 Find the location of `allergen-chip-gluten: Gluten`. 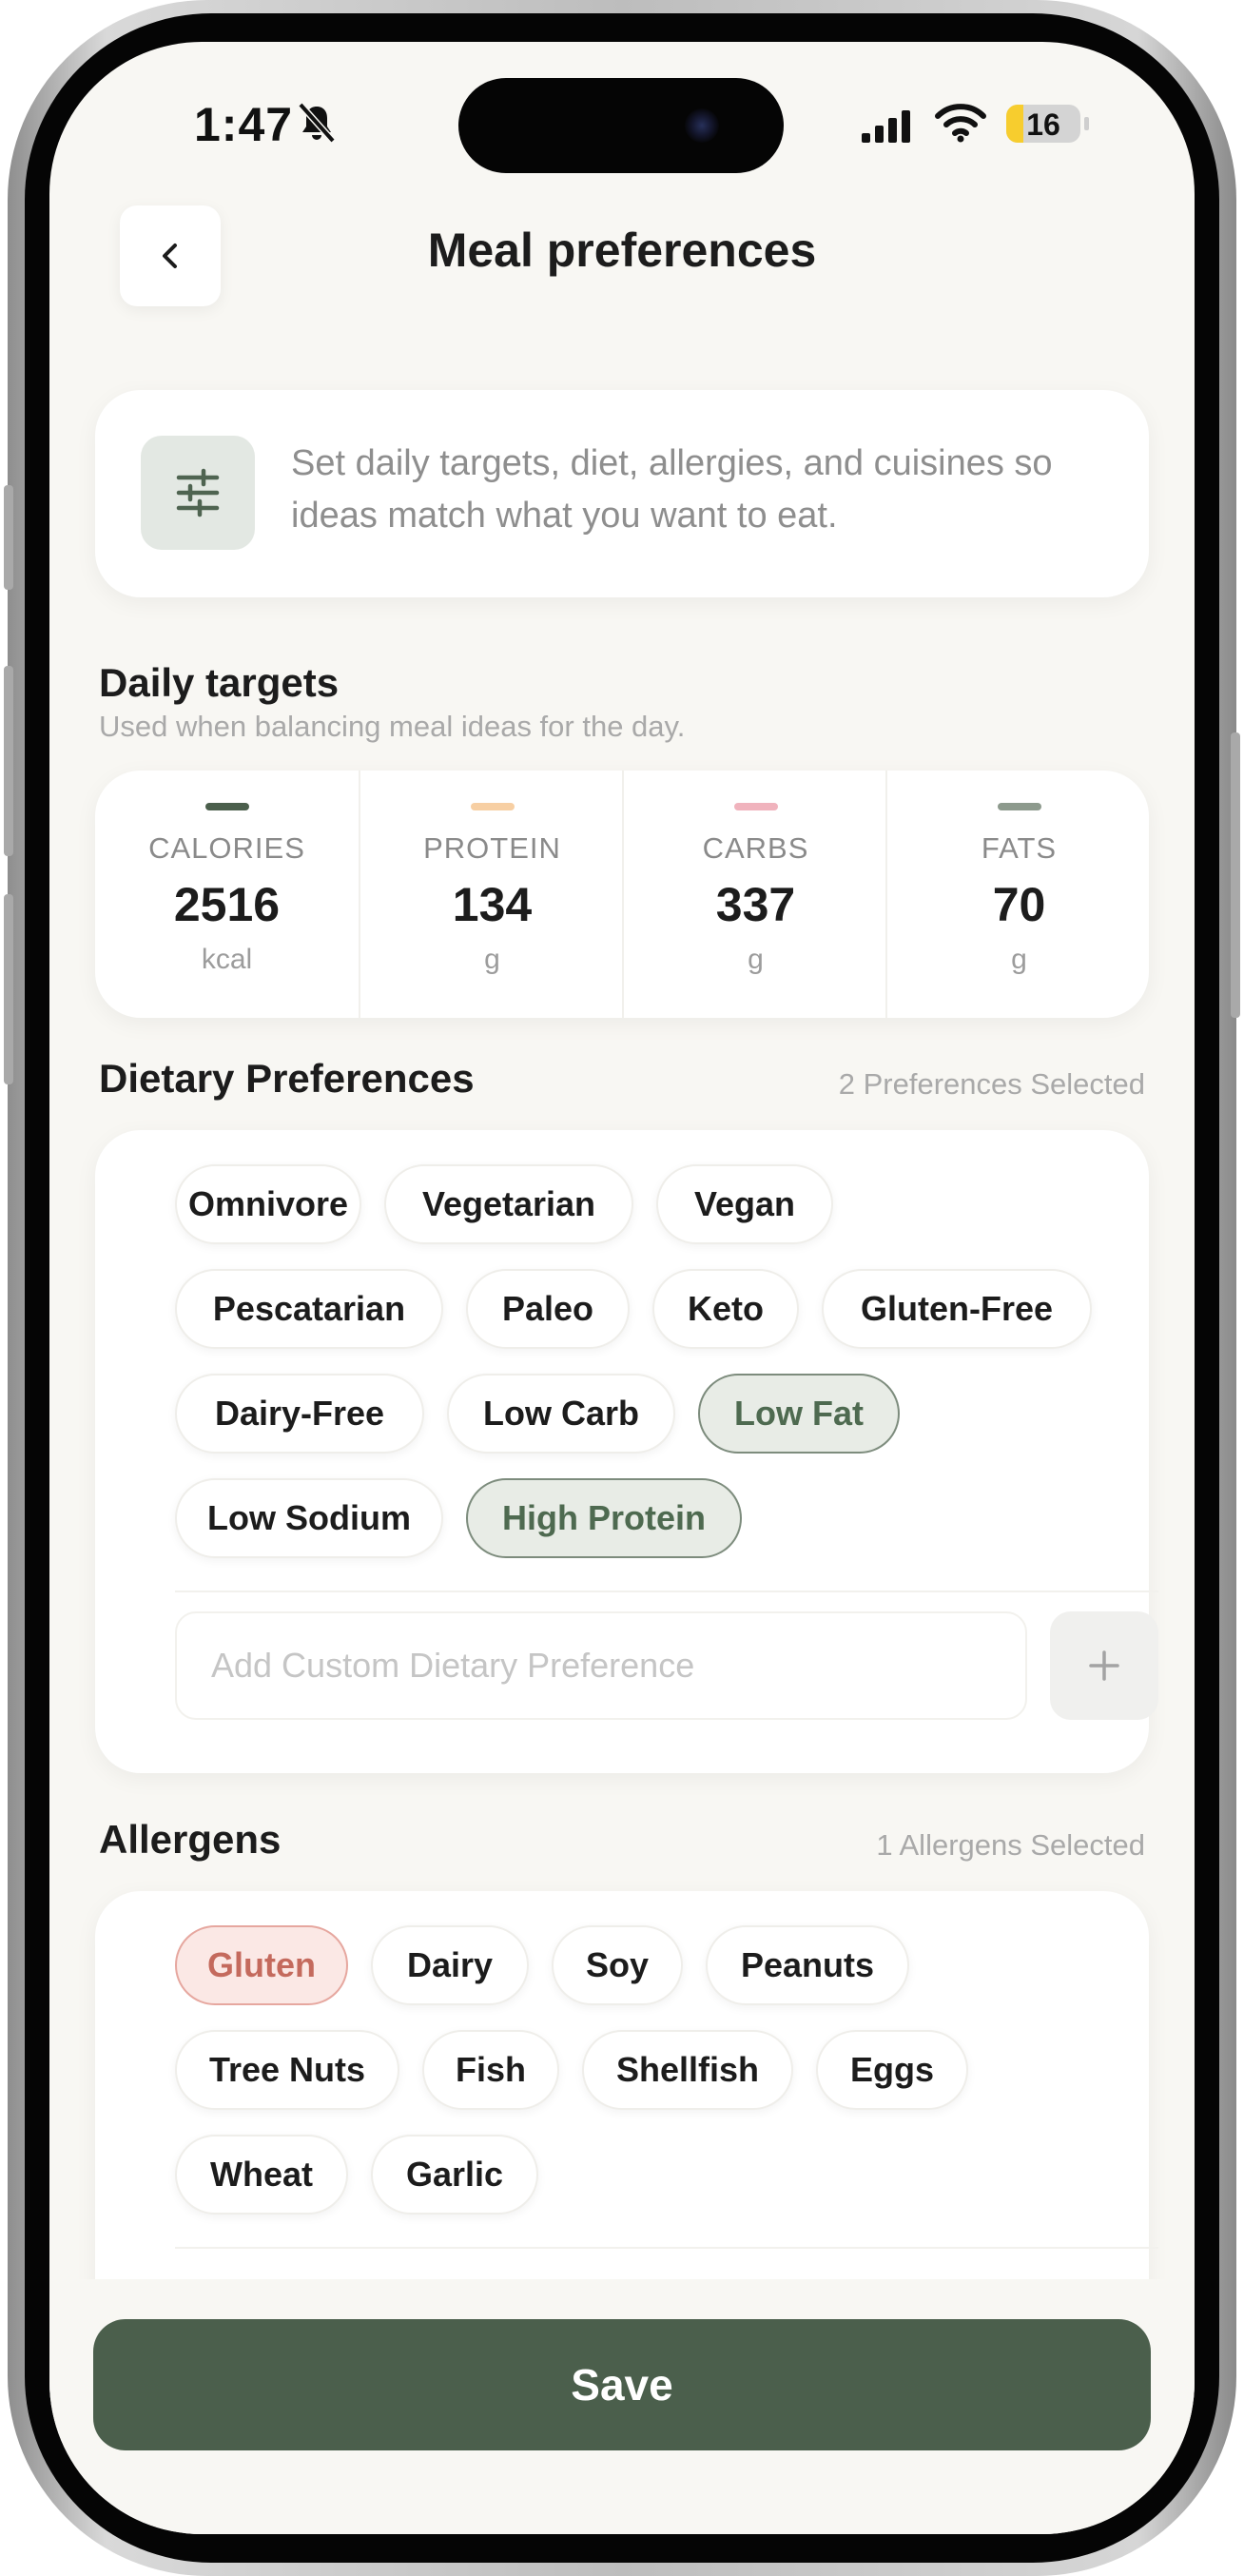

allergen-chip-gluten: Gluten is located at coordinates (261, 1965).